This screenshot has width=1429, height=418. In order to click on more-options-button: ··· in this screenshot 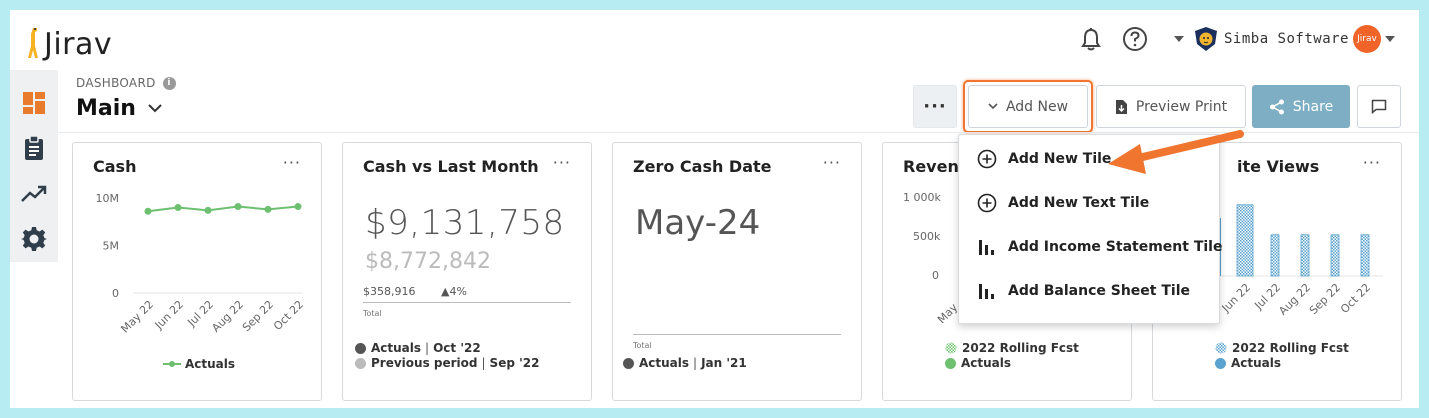, I will do `click(935, 106)`.